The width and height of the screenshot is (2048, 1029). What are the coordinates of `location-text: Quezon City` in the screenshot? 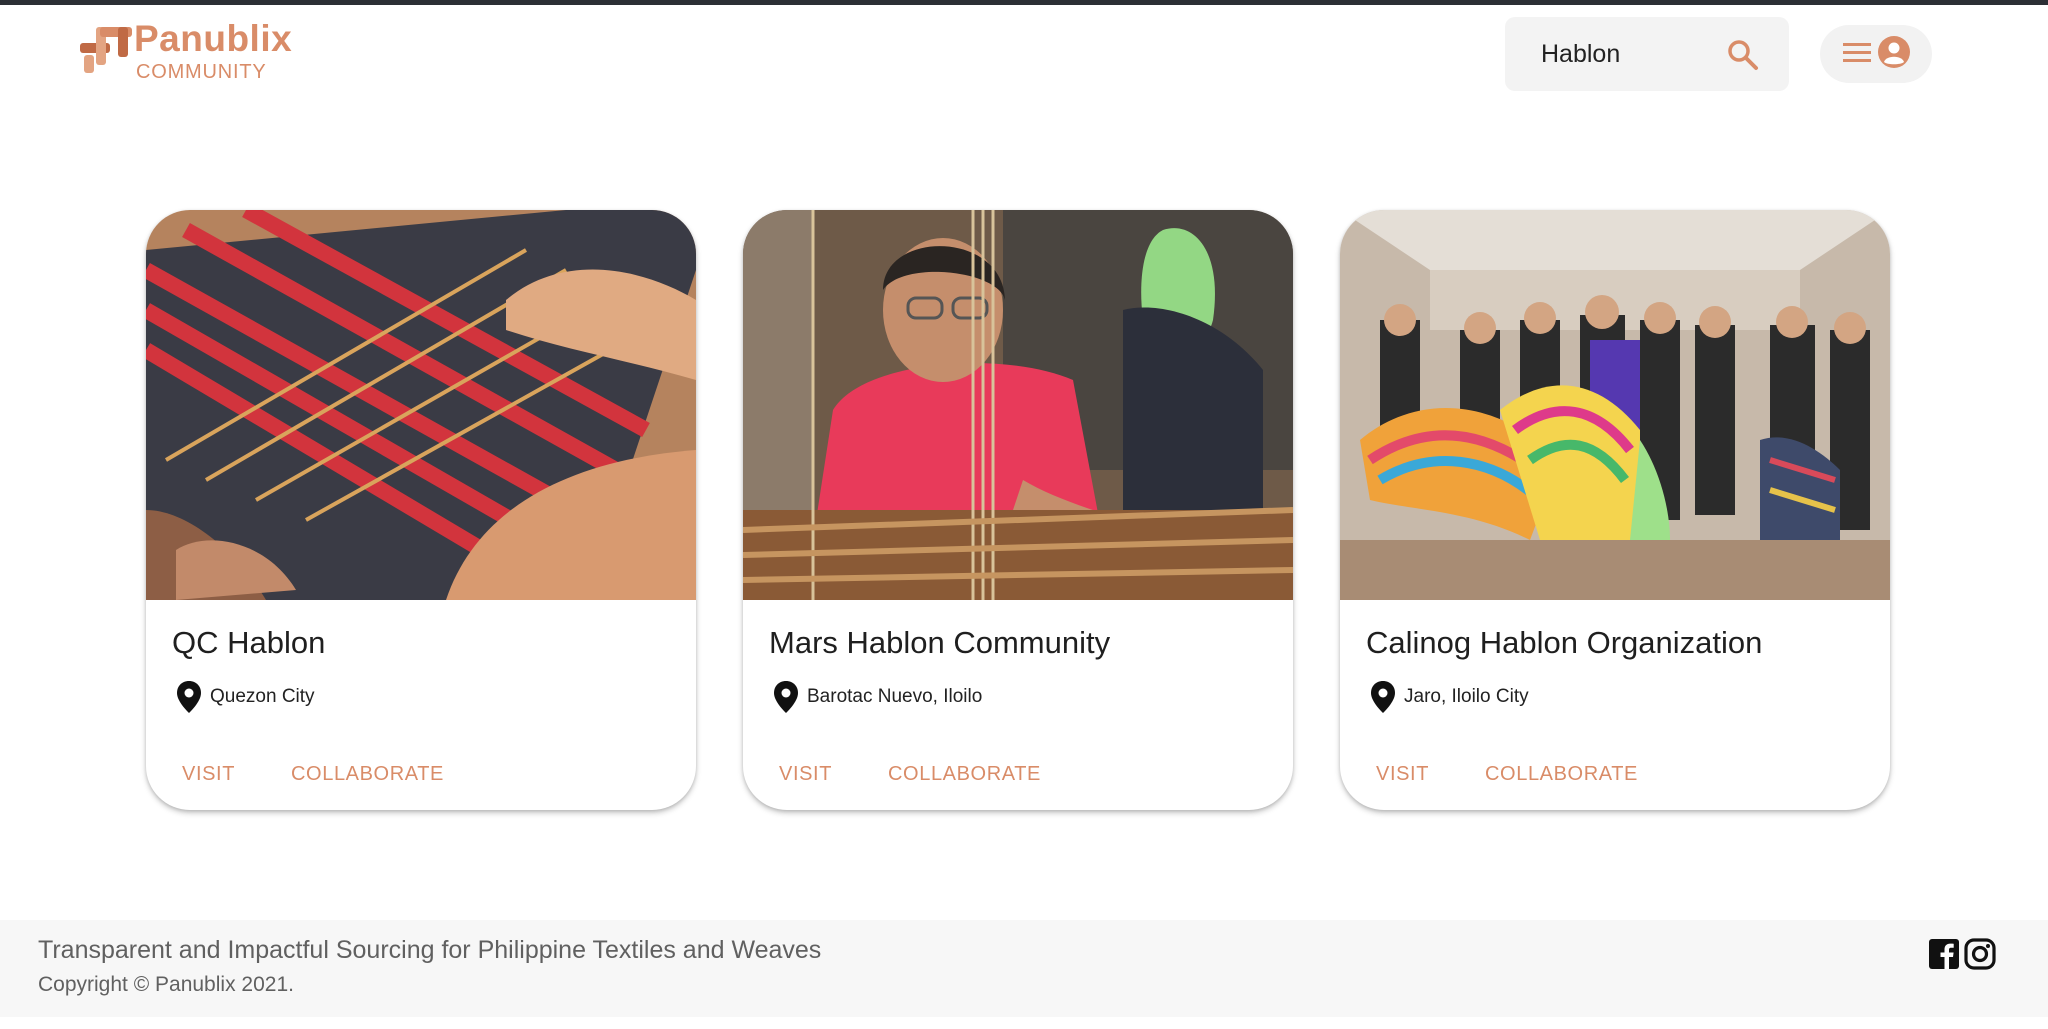 It's located at (262, 696).